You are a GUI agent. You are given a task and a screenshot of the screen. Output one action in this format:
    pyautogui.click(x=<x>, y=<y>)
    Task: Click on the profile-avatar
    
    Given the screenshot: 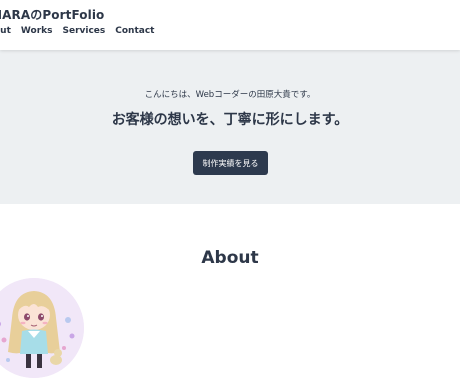 What is the action you would take?
    pyautogui.click(x=42, y=328)
    